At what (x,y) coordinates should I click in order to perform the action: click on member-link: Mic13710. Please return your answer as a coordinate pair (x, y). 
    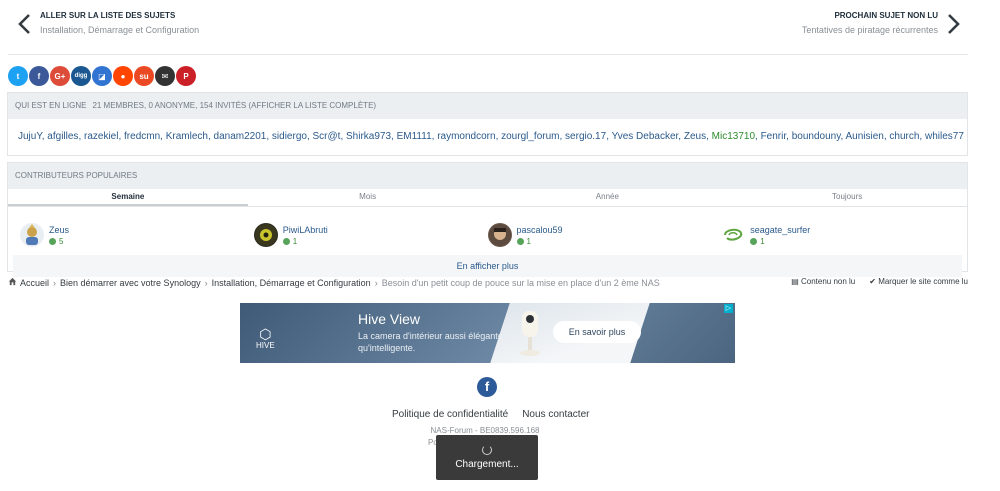
    Looking at the image, I should click on (733, 136).